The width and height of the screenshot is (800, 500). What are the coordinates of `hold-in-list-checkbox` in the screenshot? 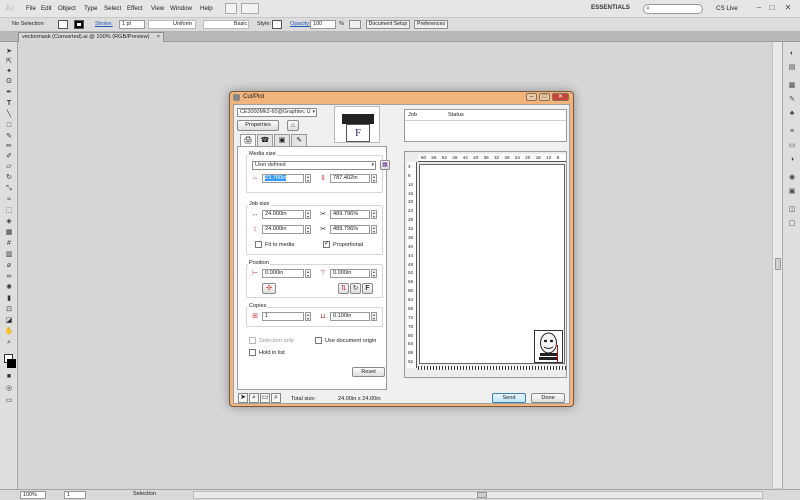 It's located at (252, 352).